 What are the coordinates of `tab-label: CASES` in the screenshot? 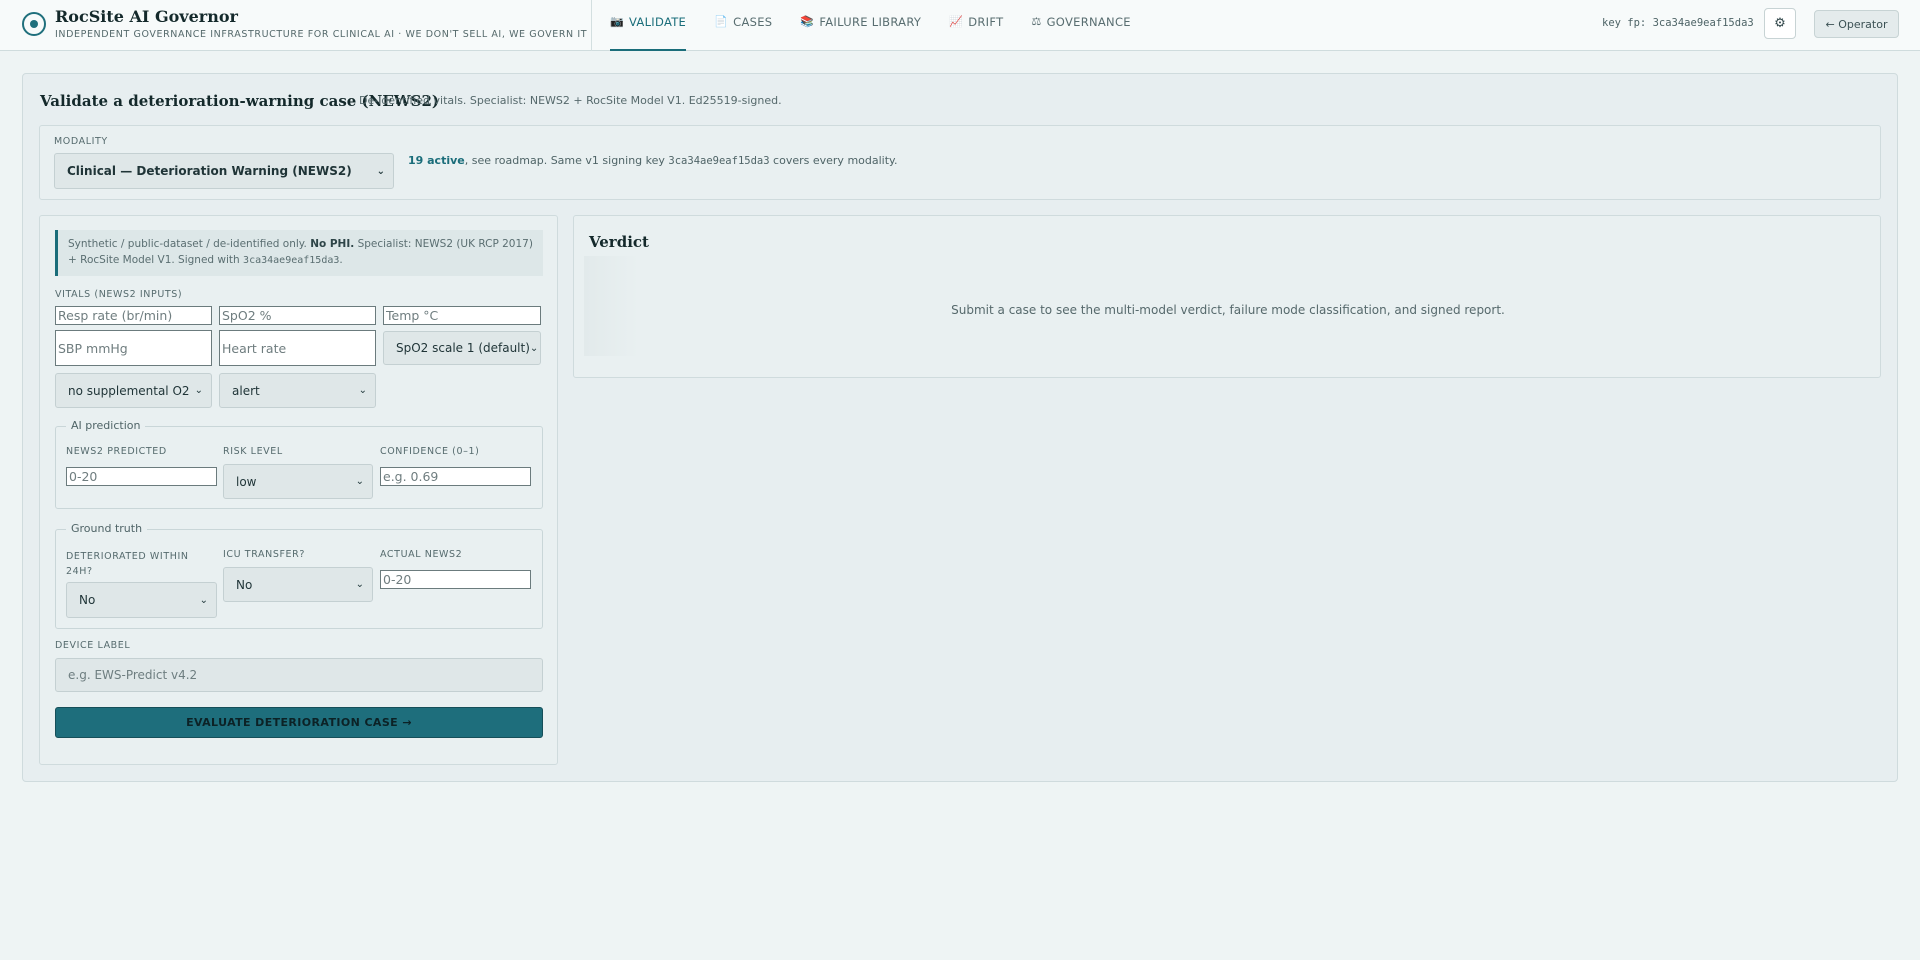 It's located at (753, 22).